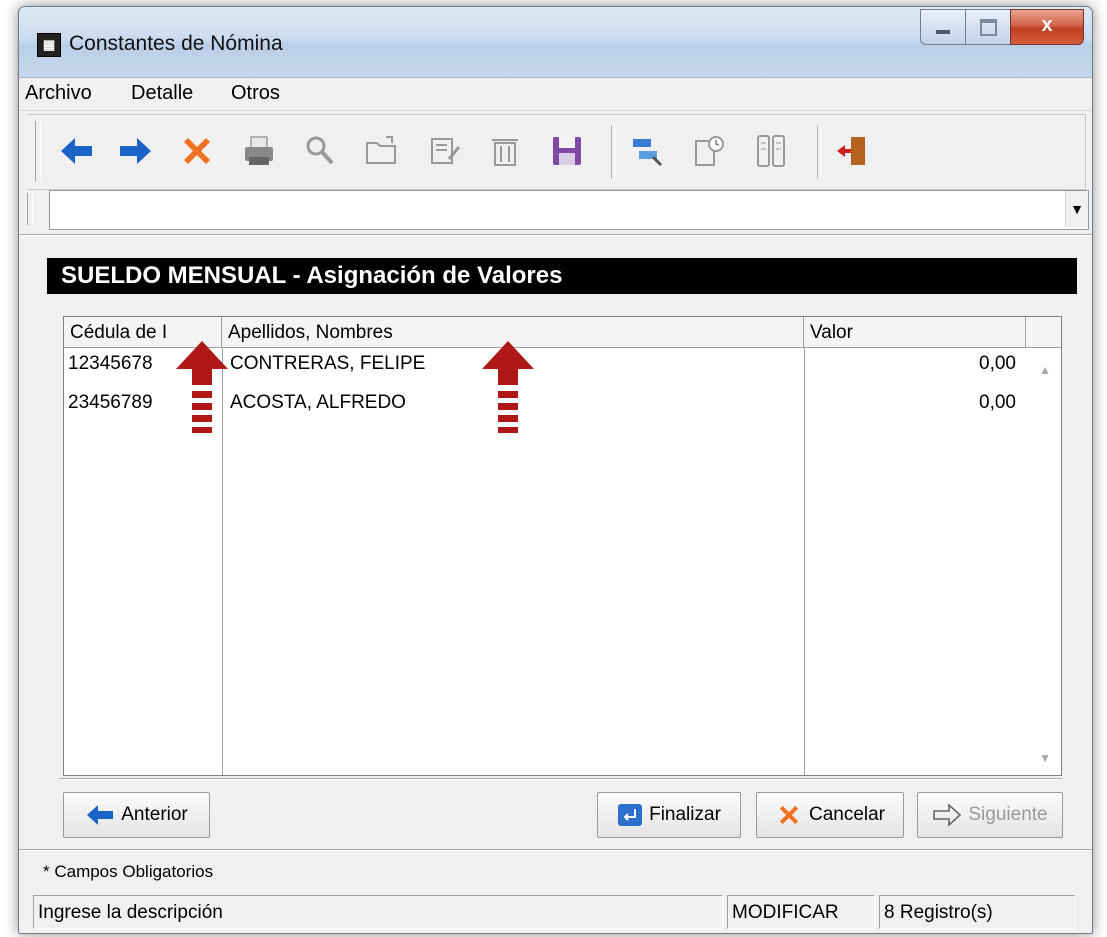 This screenshot has height=937, width=1107. Describe the element at coordinates (943, 32) in the screenshot. I see `minimize-icon` at that location.